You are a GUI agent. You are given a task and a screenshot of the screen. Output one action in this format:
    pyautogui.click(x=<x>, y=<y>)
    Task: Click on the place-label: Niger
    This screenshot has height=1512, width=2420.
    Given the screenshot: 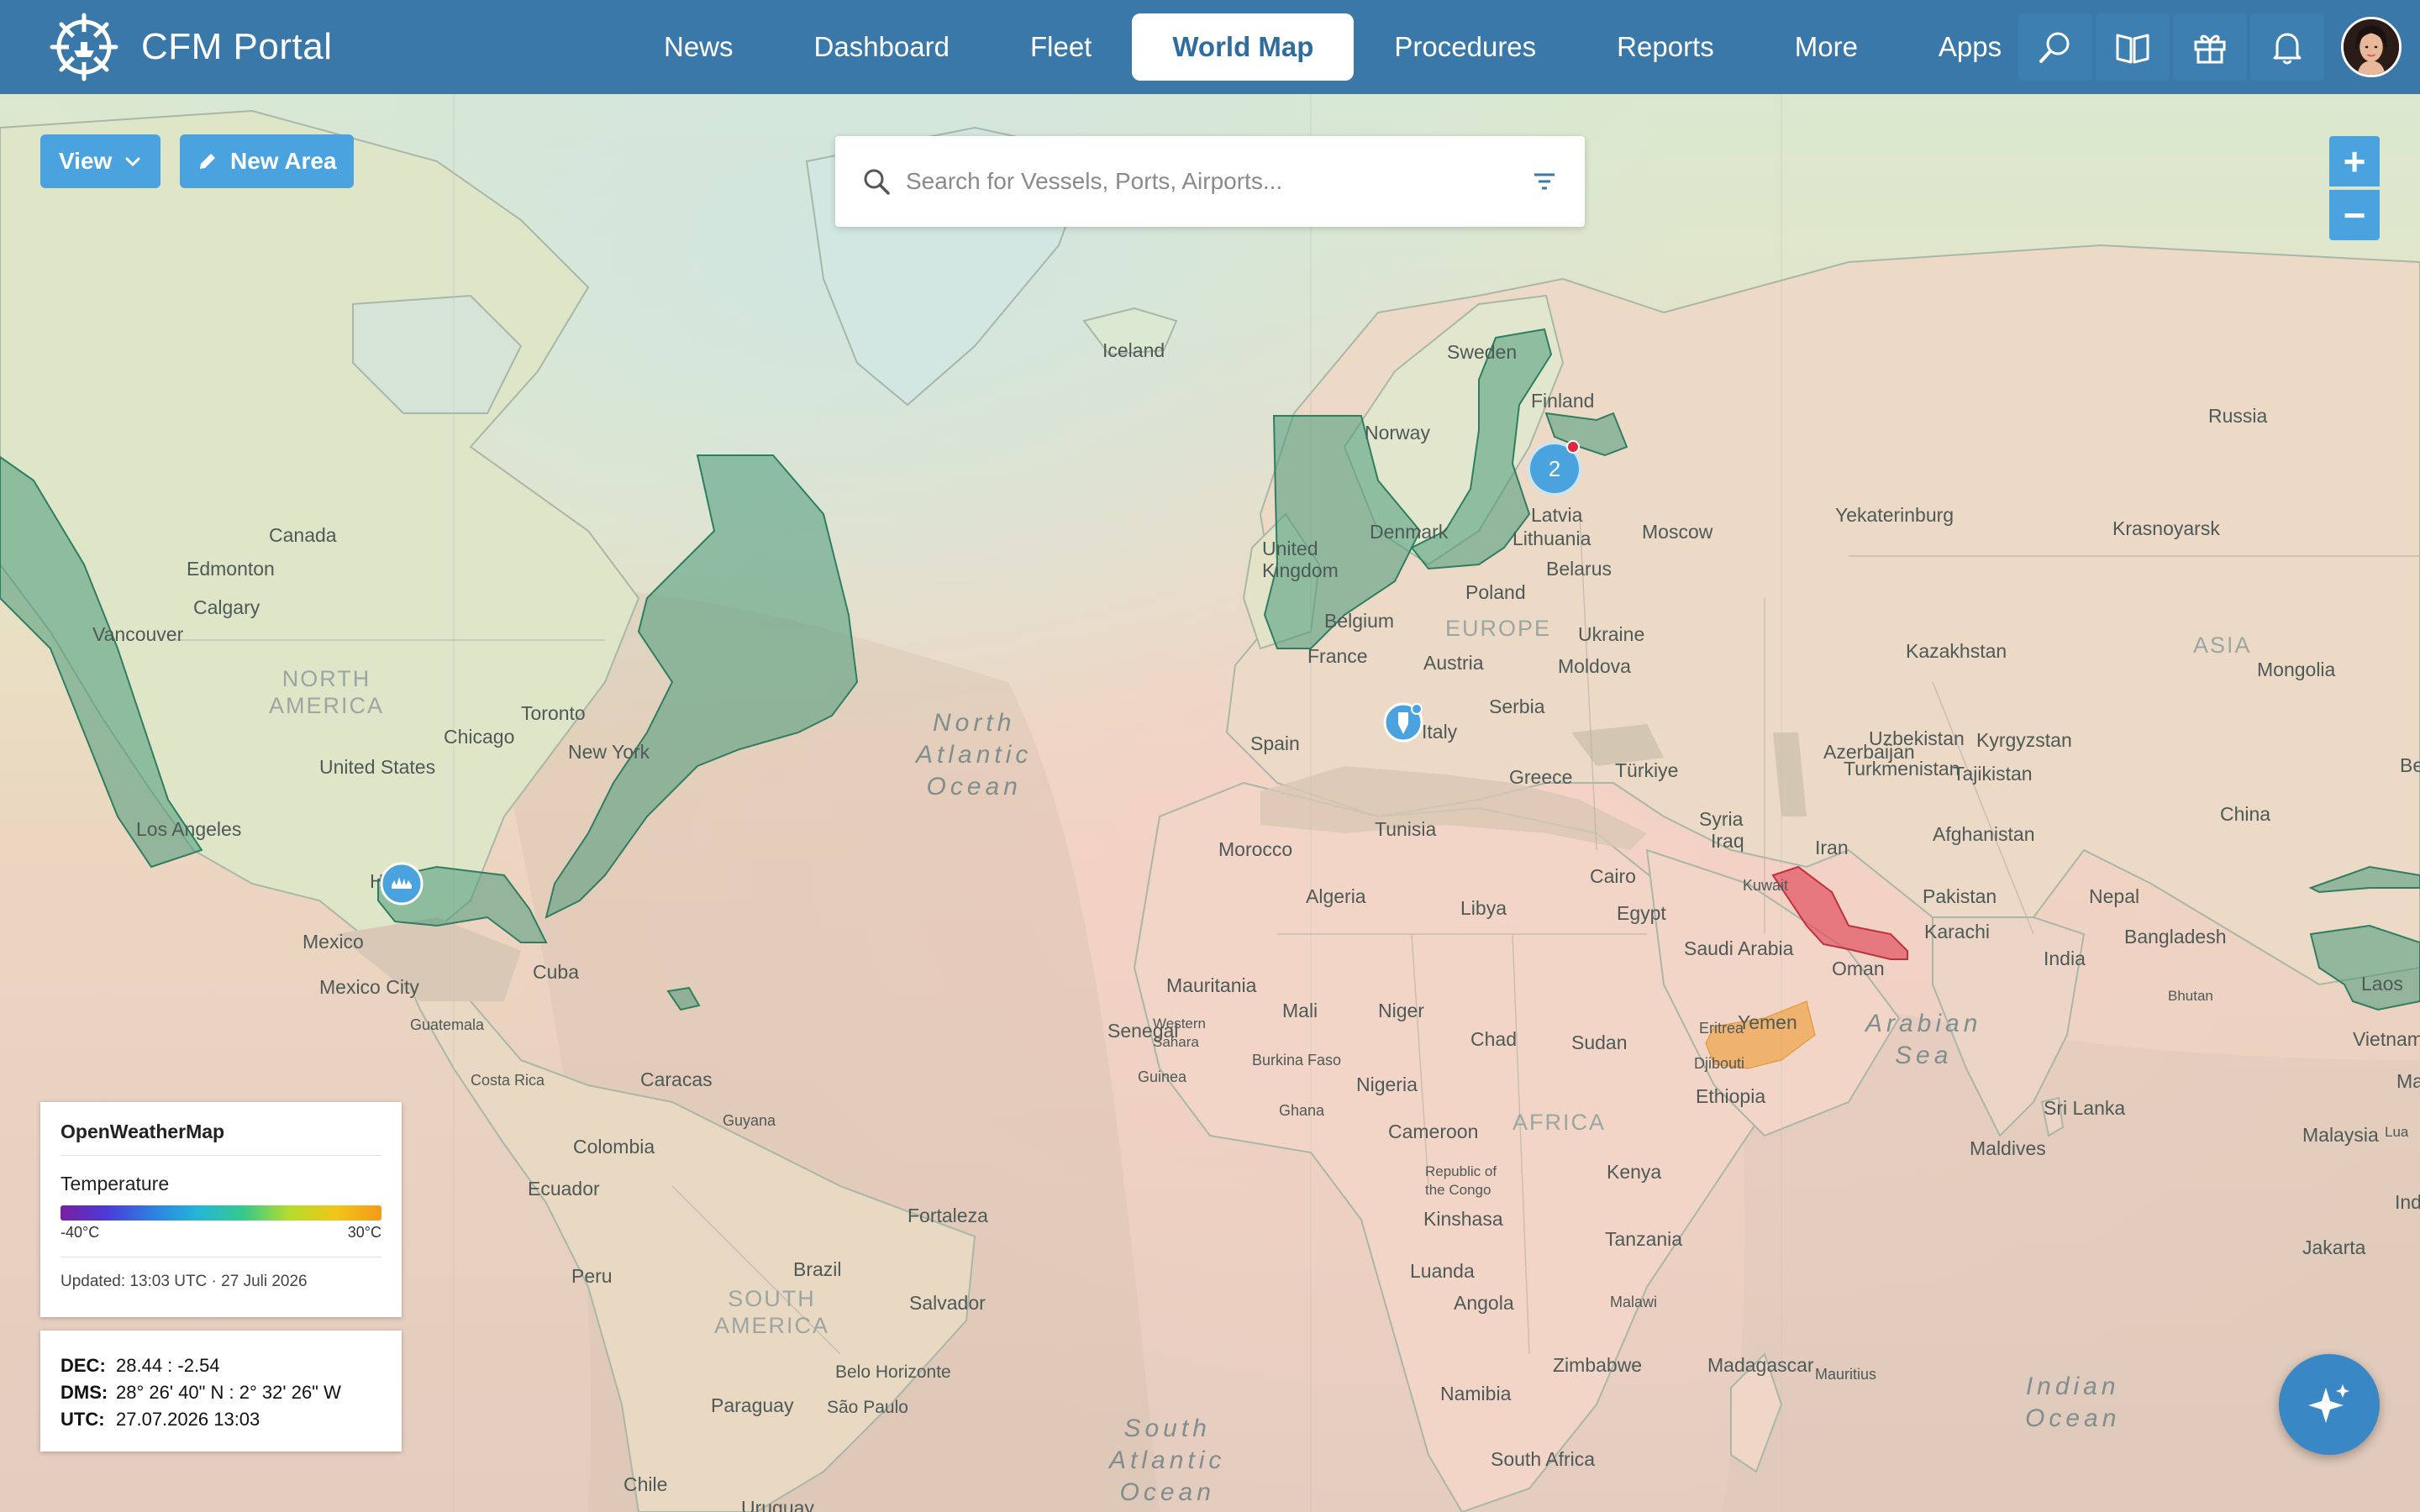 What is the action you would take?
    pyautogui.click(x=1401, y=1010)
    